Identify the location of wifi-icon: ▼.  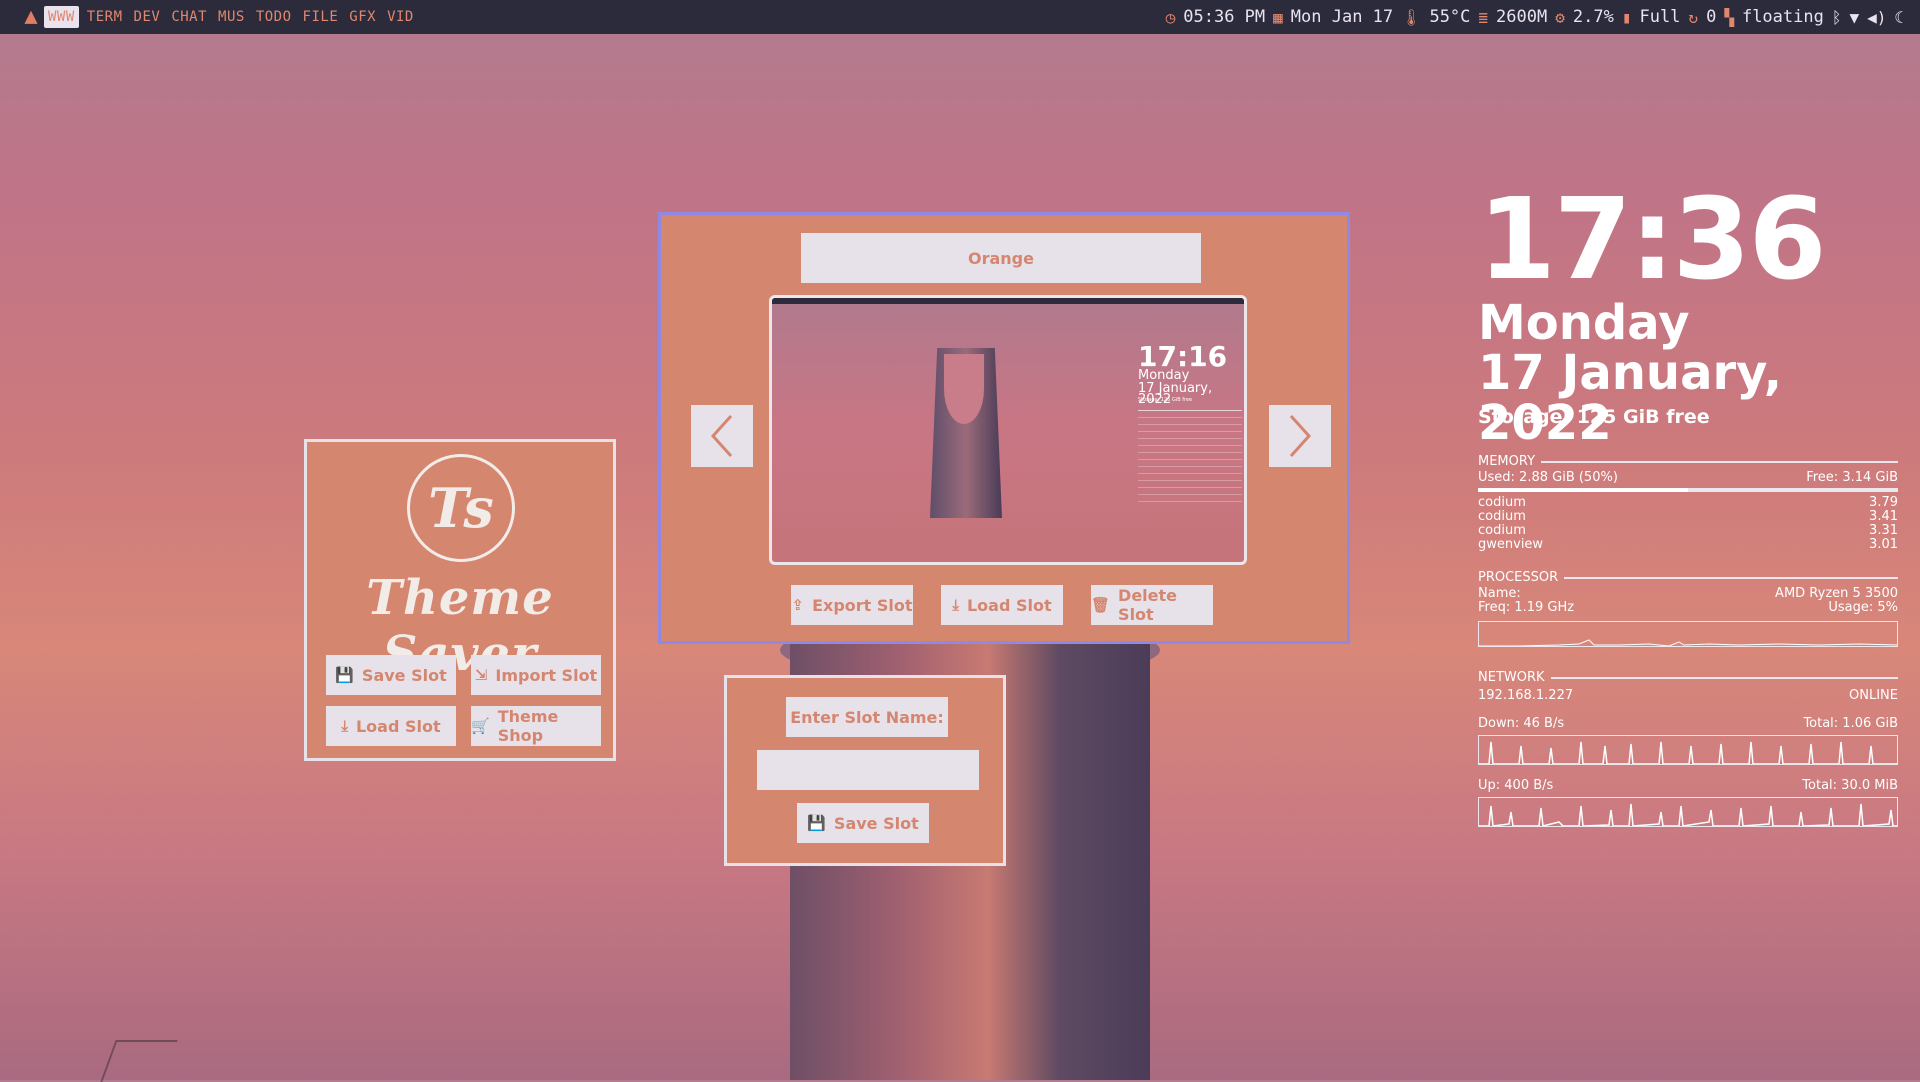
(1854, 17).